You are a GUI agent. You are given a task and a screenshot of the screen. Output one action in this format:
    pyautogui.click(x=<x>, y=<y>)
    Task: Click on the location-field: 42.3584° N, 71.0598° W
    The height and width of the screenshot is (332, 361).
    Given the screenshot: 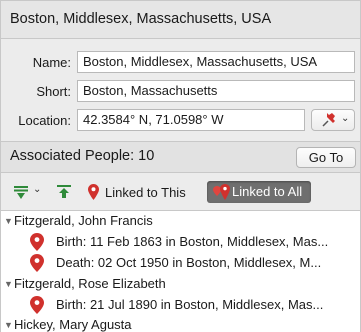 What is the action you would take?
    pyautogui.click(x=191, y=120)
    